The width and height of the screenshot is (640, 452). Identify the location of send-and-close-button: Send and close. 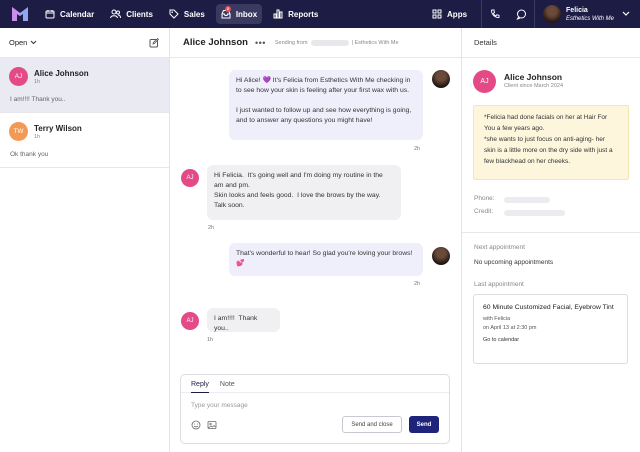
(372, 424).